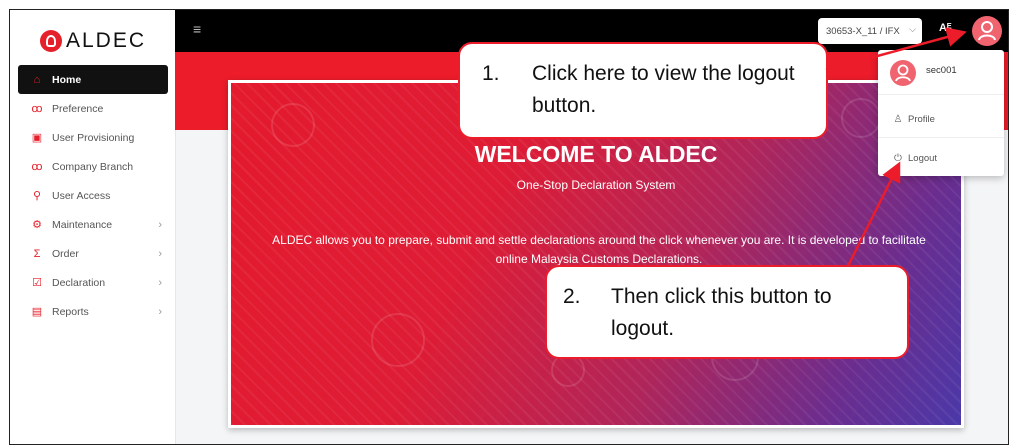 This screenshot has width=1018, height=445. I want to click on arrow-to-avatar, so click(896, 49).